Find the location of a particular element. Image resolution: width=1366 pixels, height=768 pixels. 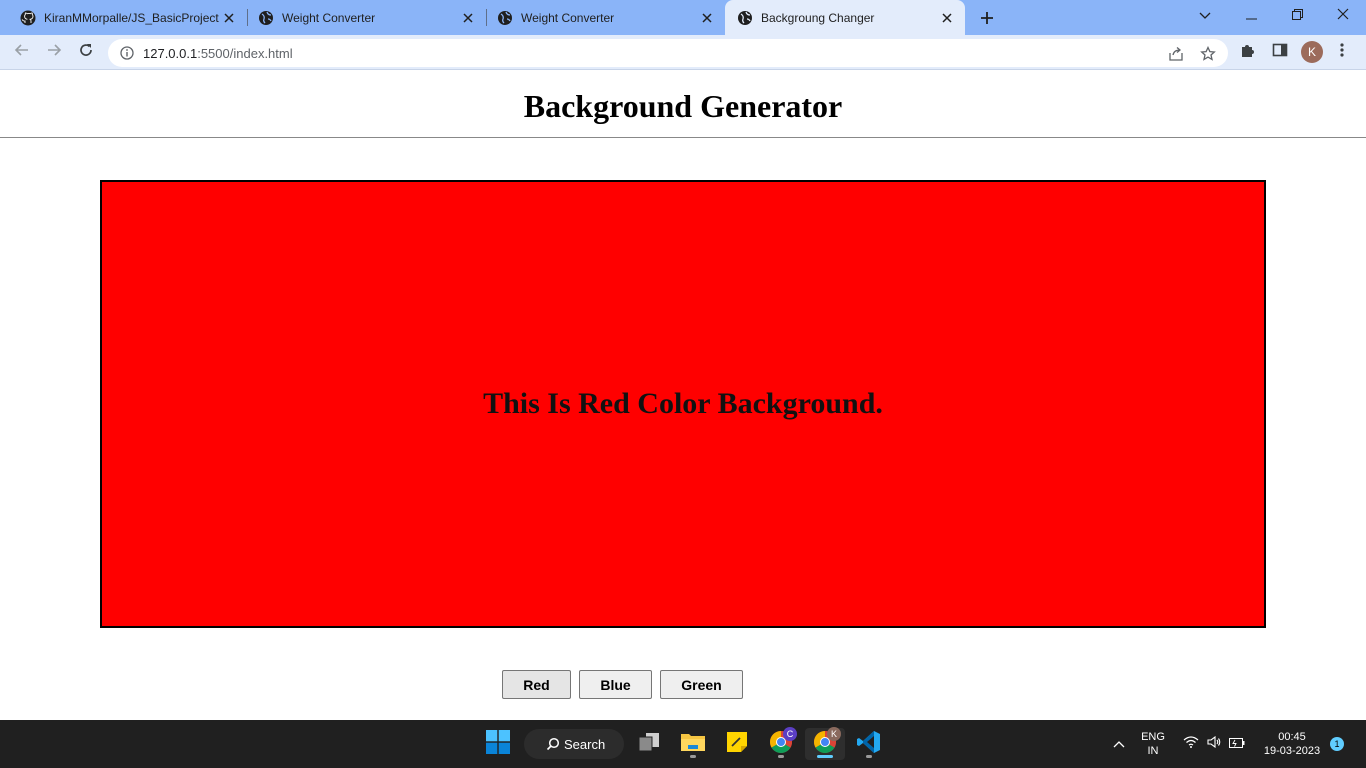

notification-badge: 1 is located at coordinates (1337, 744).